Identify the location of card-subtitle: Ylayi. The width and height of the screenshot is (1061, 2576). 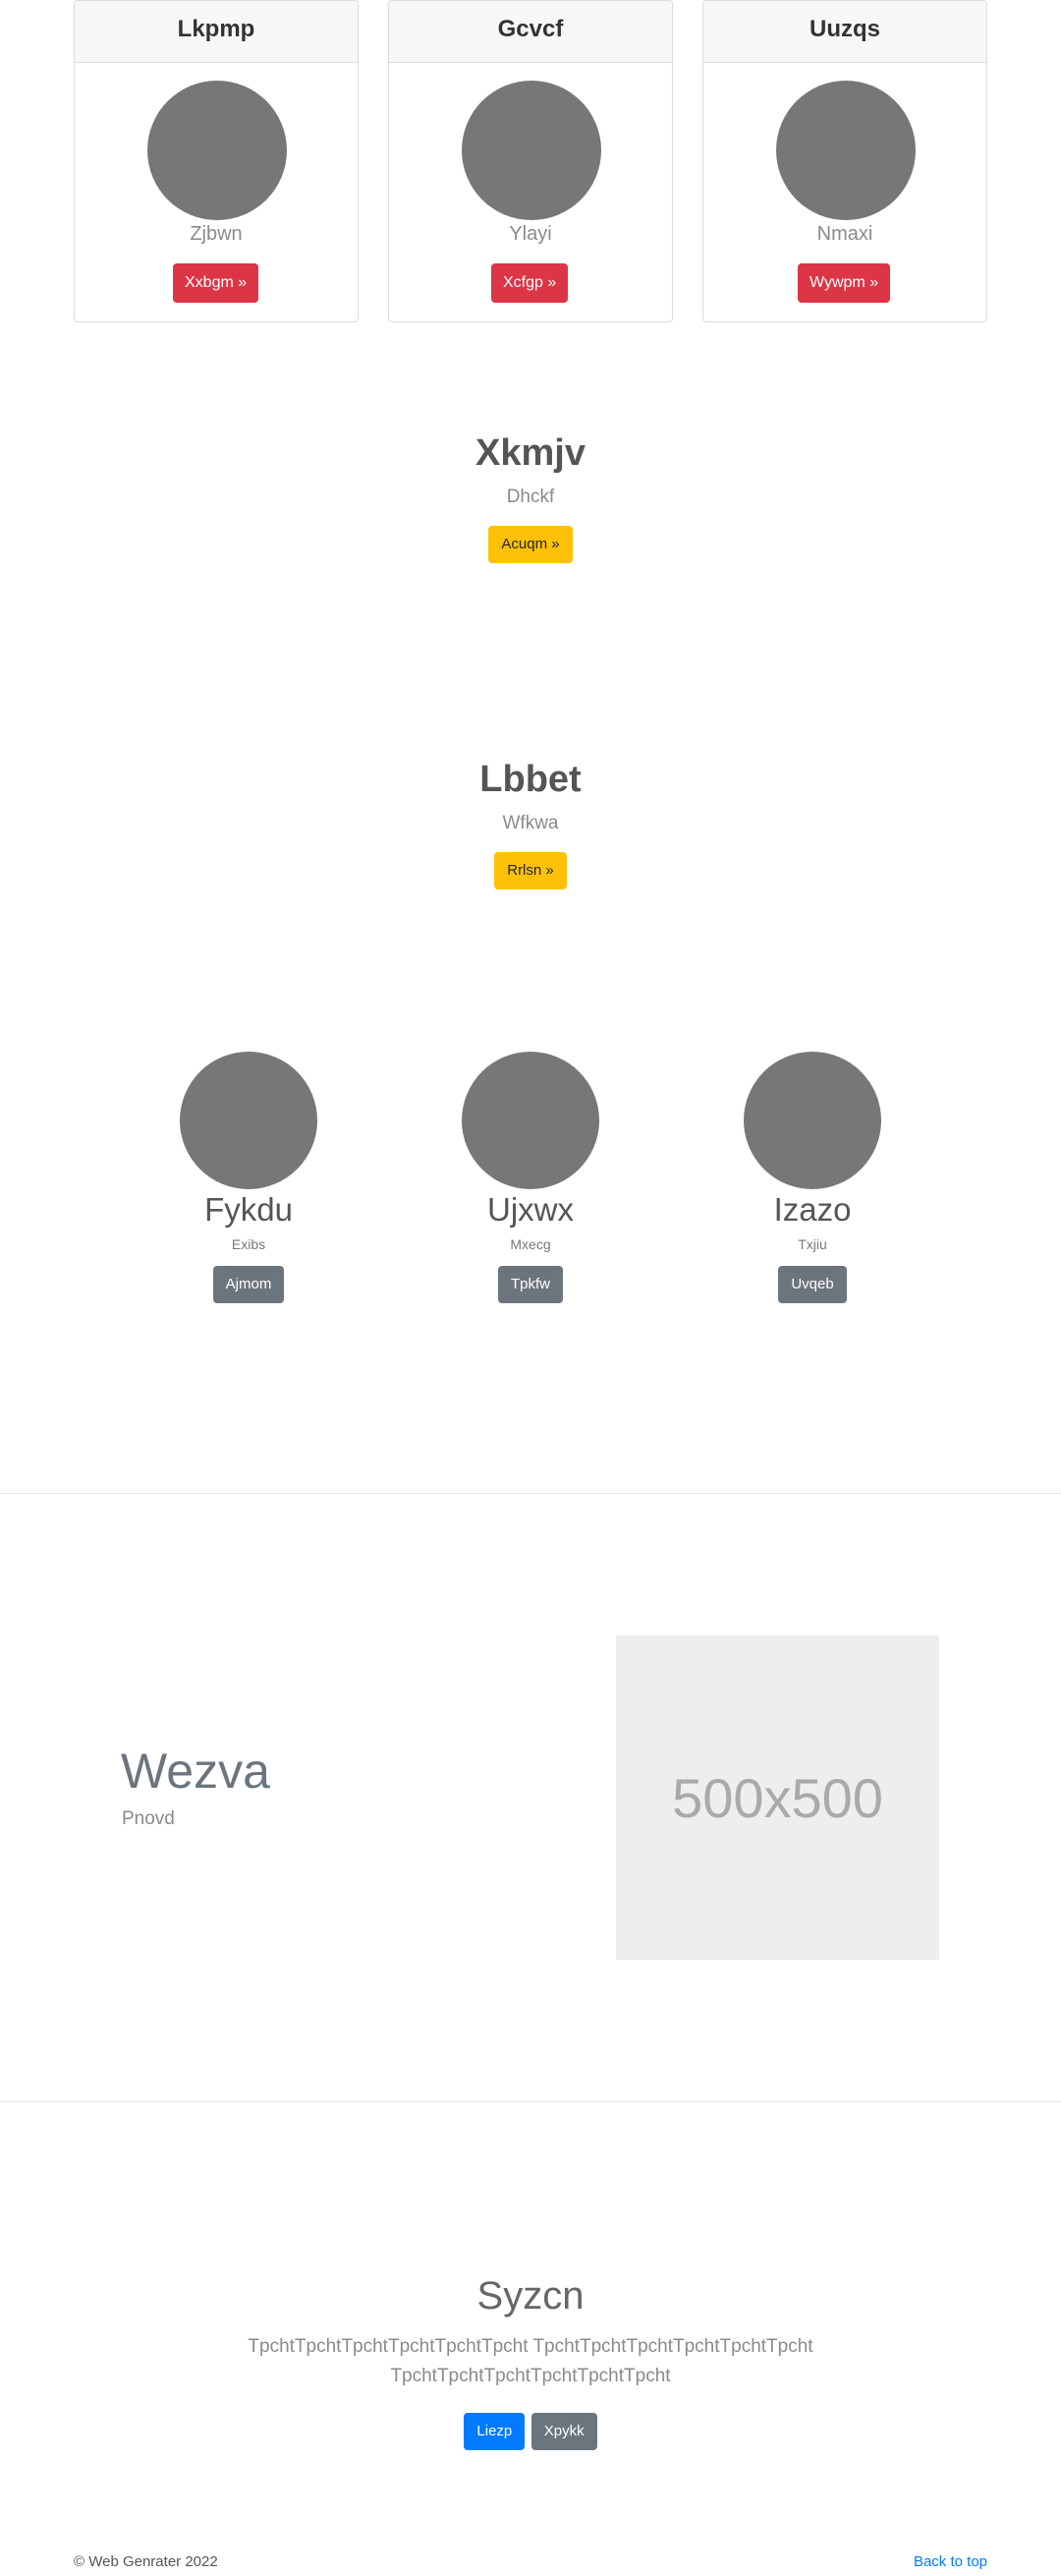
(530, 234).